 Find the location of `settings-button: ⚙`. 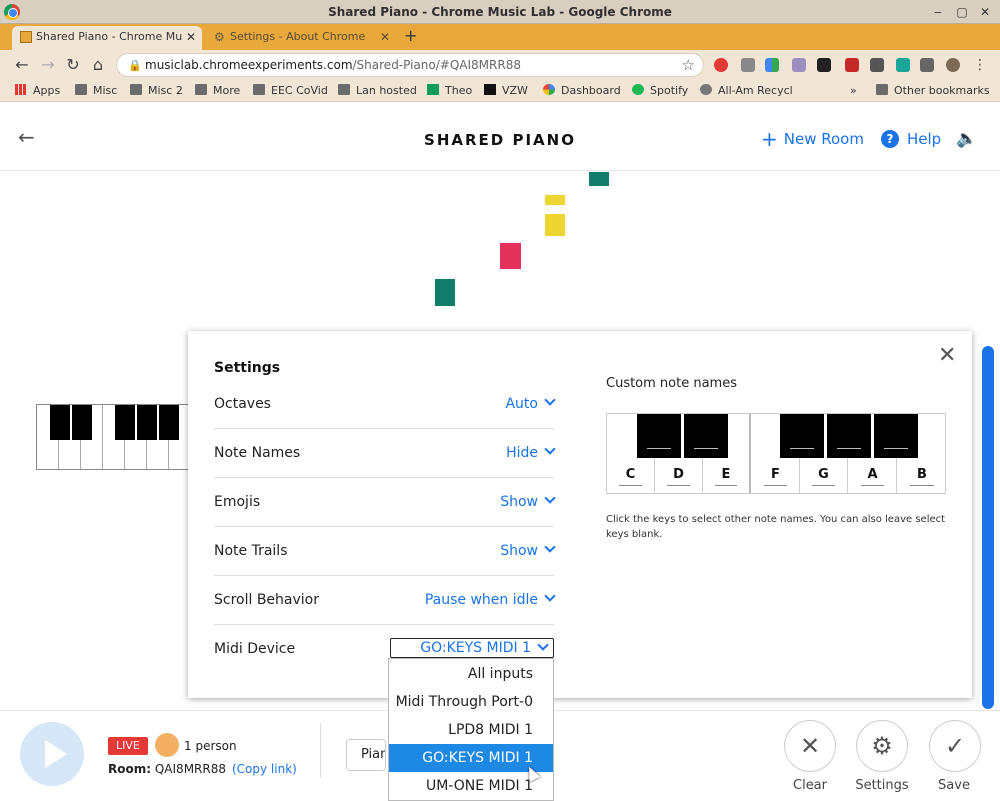

settings-button: ⚙ is located at coordinates (882, 746).